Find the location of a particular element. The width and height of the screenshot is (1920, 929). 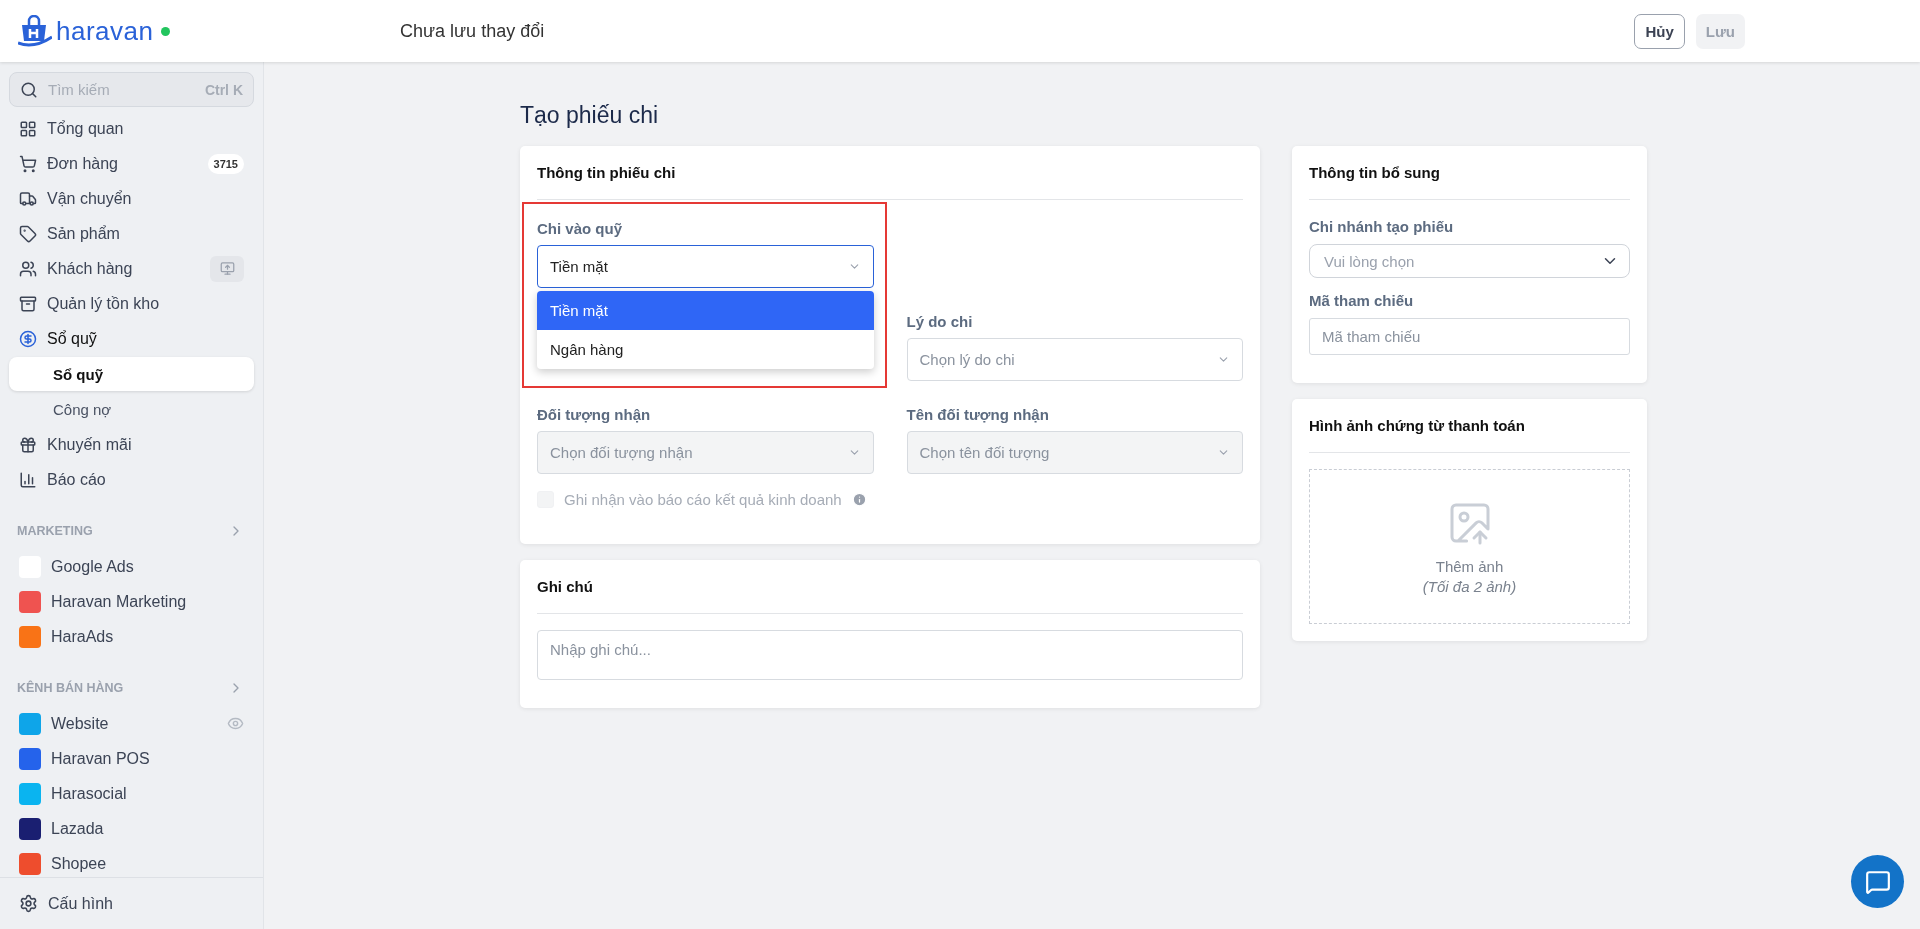

field-label: Mã tham chiếu is located at coordinates (1362, 300).